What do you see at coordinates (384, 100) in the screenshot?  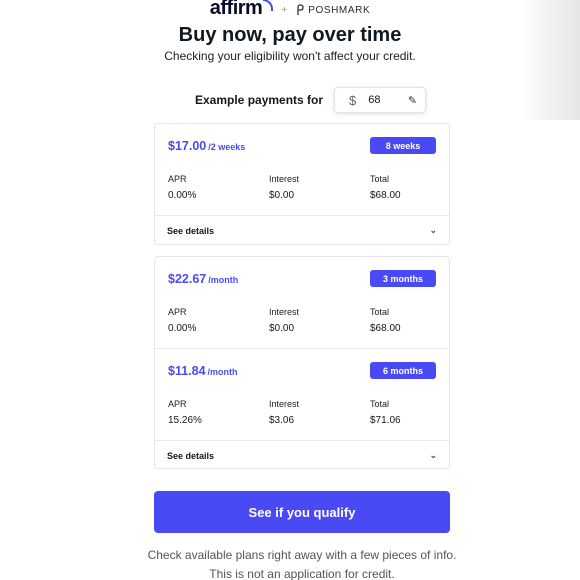 I see `amount-input` at bounding box center [384, 100].